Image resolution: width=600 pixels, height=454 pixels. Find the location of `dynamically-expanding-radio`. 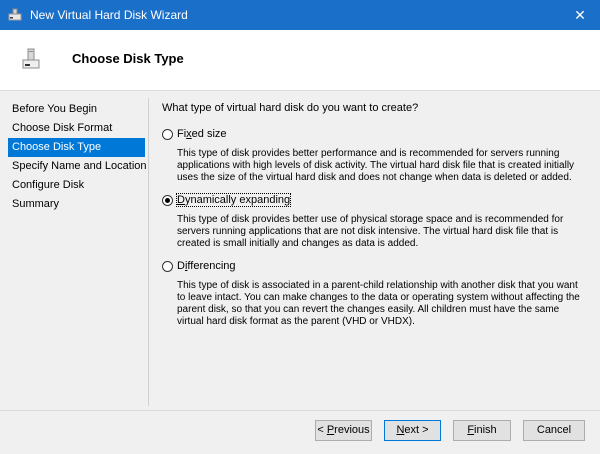

dynamically-expanding-radio is located at coordinates (167, 200).